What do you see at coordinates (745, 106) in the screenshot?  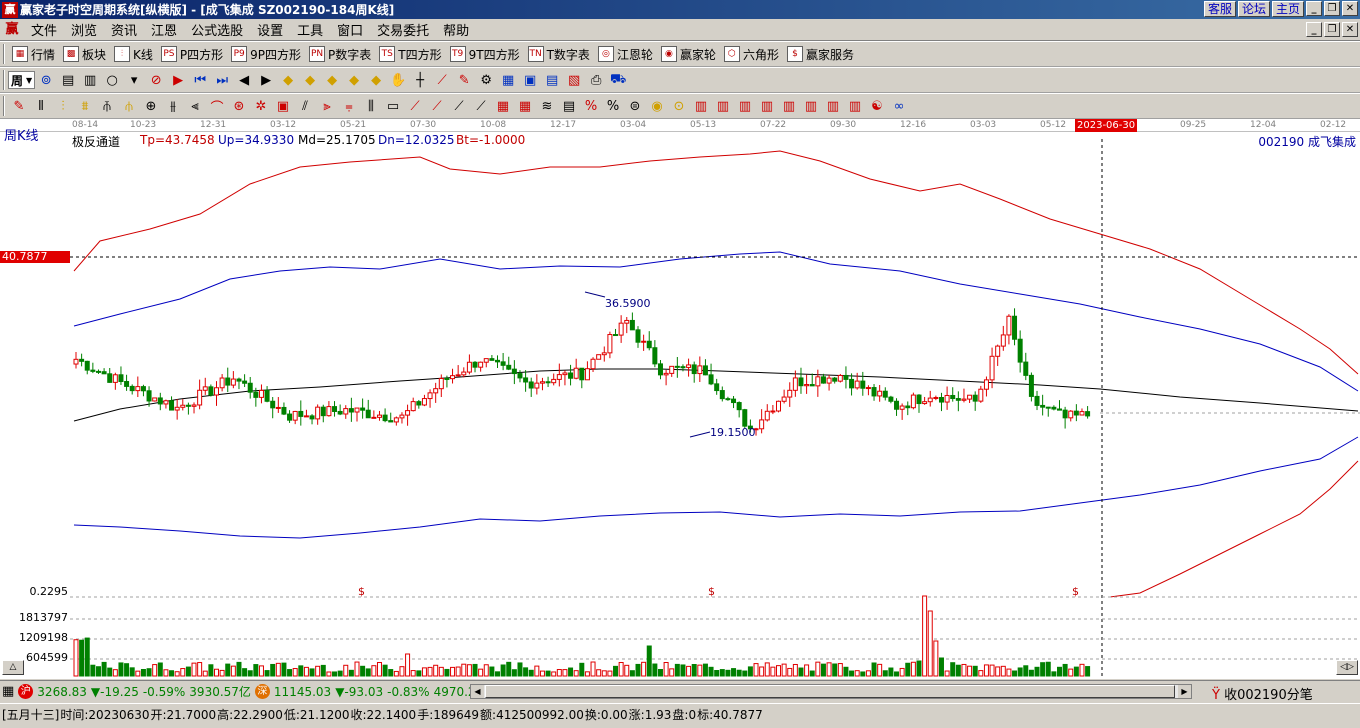 I see `chart3-icon: ▥` at bounding box center [745, 106].